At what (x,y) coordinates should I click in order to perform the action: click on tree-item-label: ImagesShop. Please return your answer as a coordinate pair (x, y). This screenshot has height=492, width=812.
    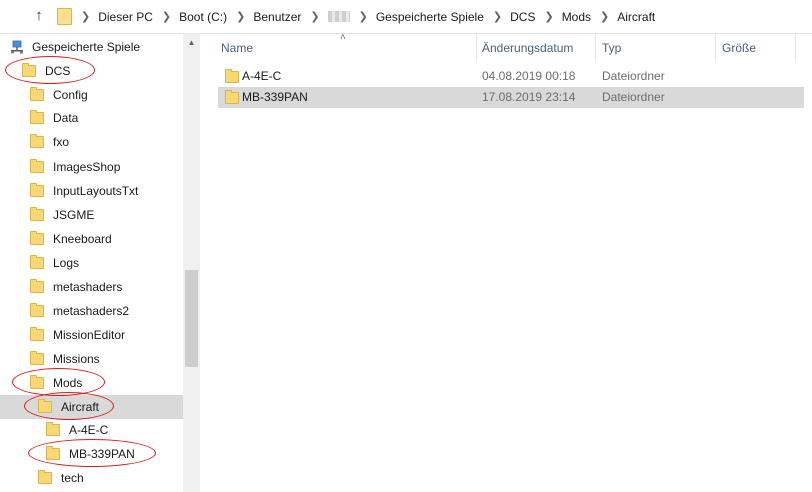
    Looking at the image, I should click on (87, 167).